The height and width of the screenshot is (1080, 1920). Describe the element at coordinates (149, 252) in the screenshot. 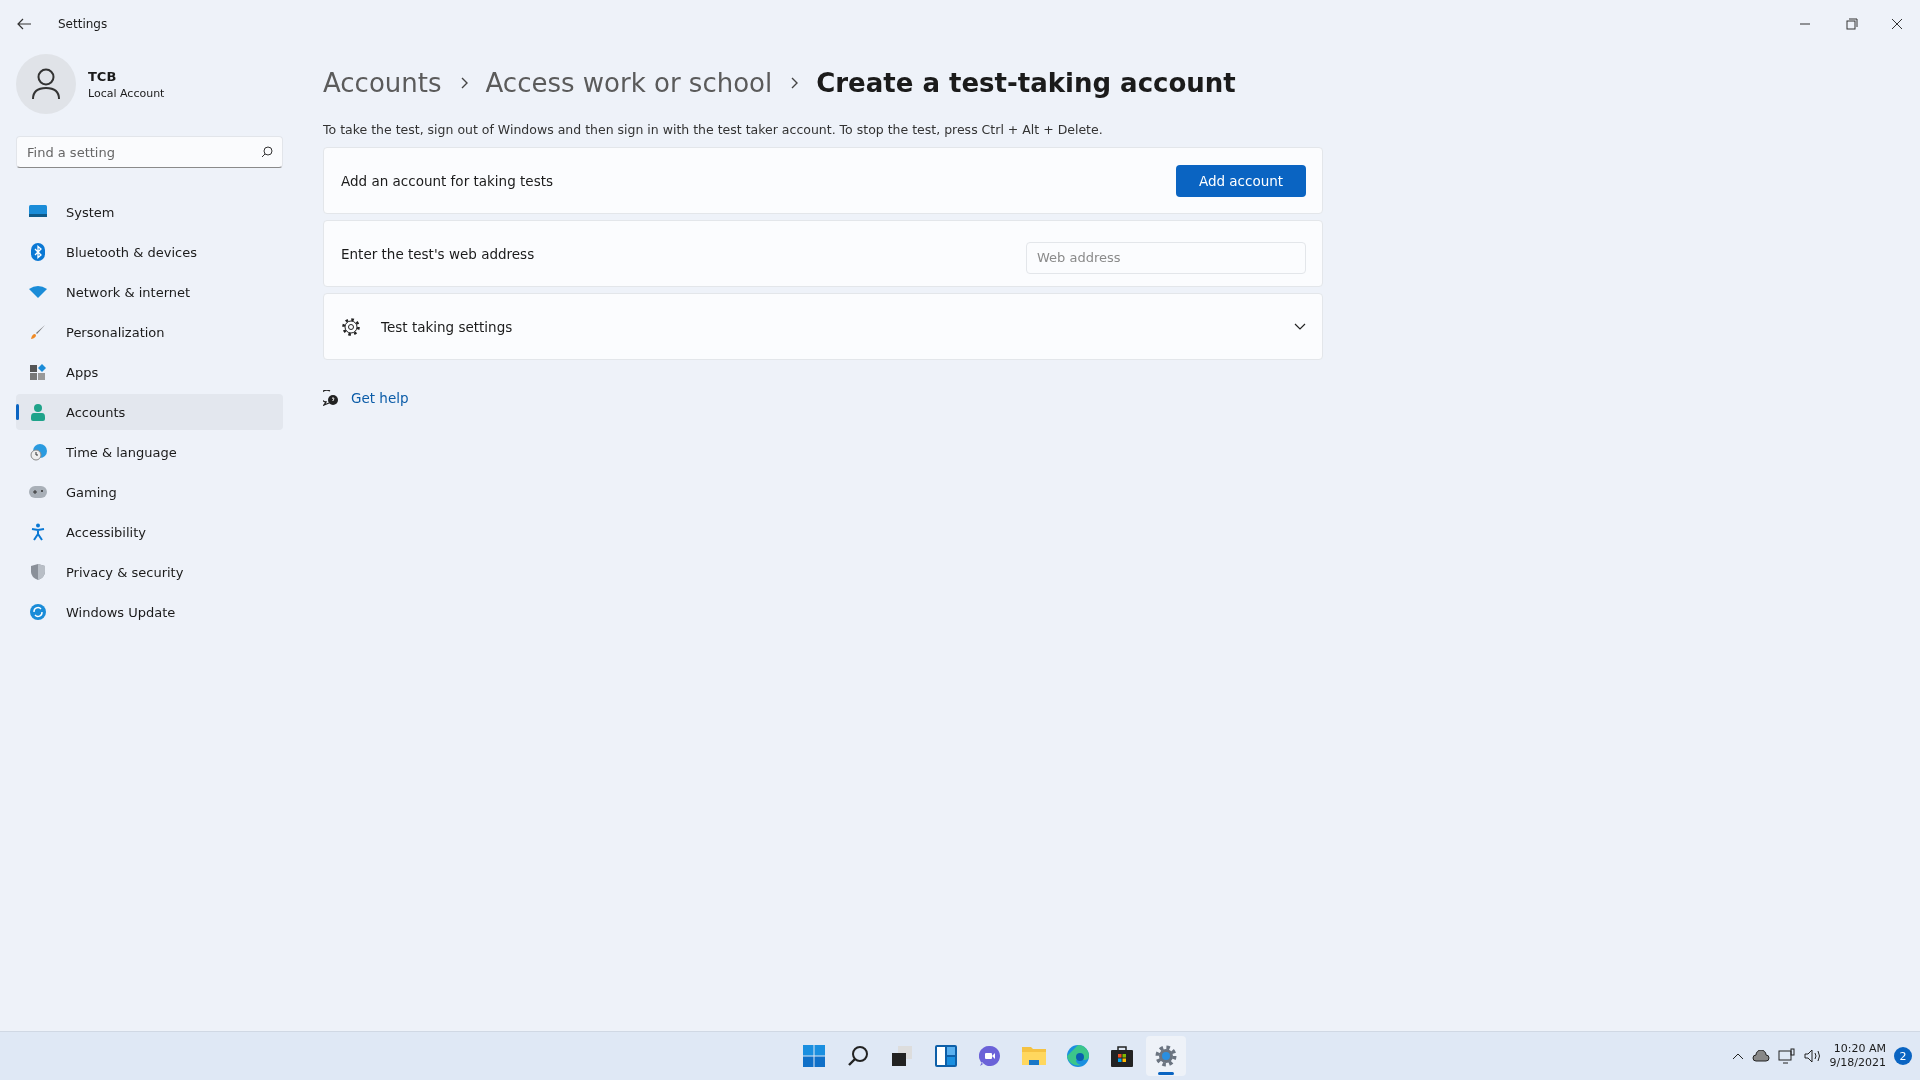

I see `nav-item: Bluetooth & devices` at that location.